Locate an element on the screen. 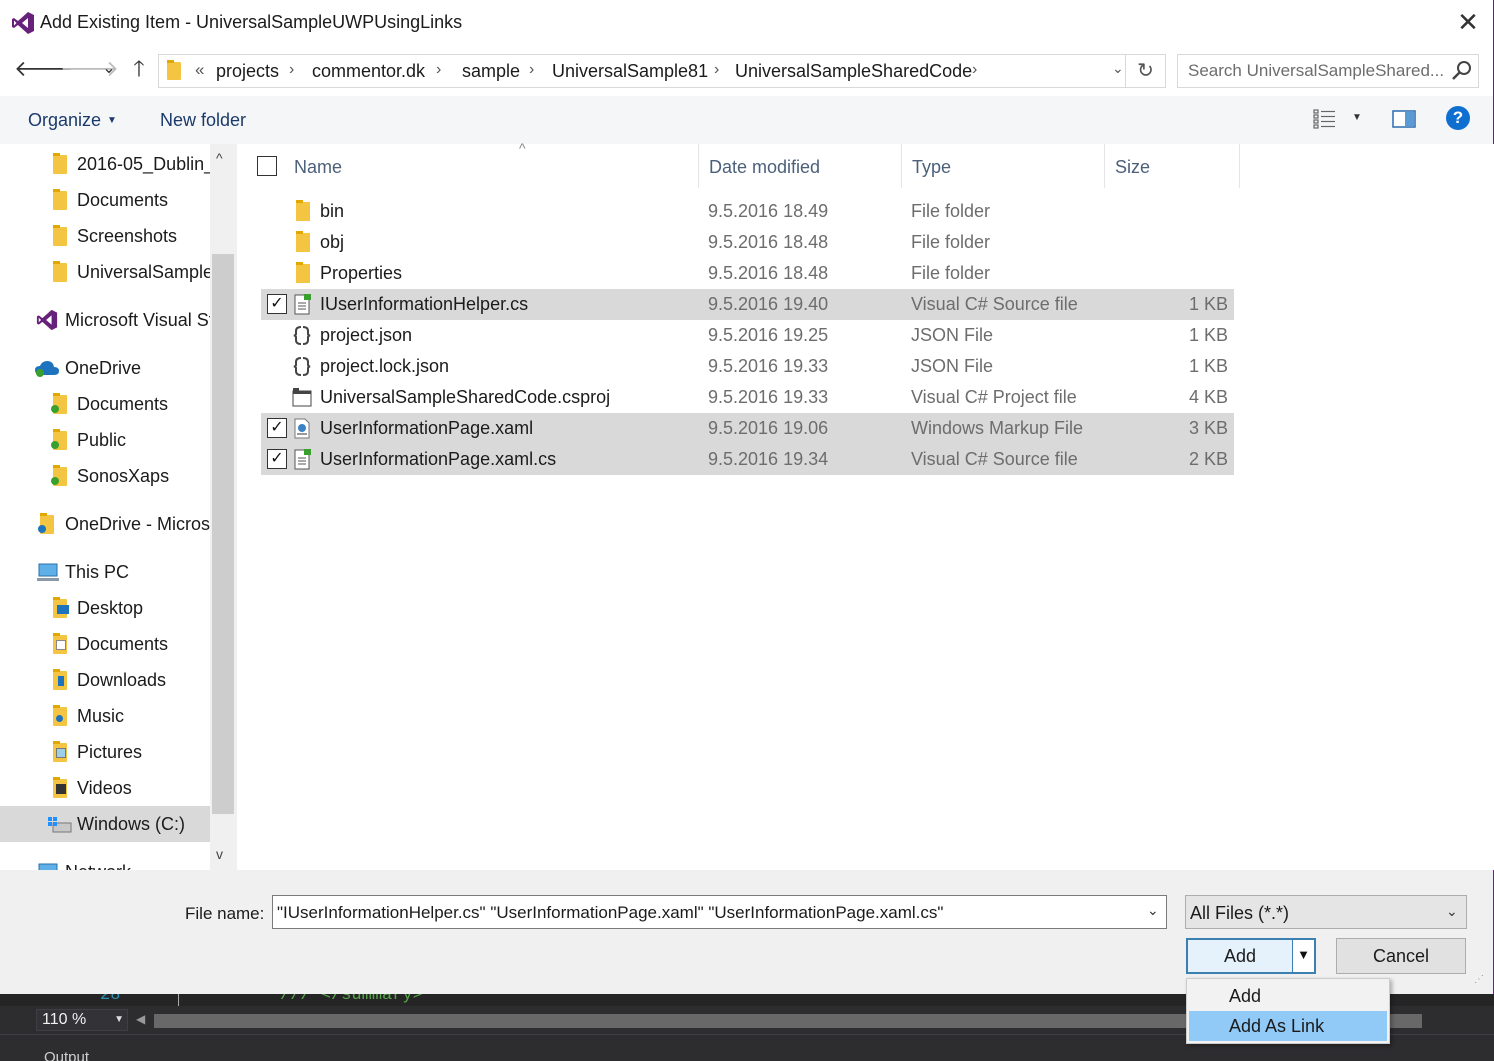  sidebar-item-label: 2016-05_Dublin_ is located at coordinates (143, 164).